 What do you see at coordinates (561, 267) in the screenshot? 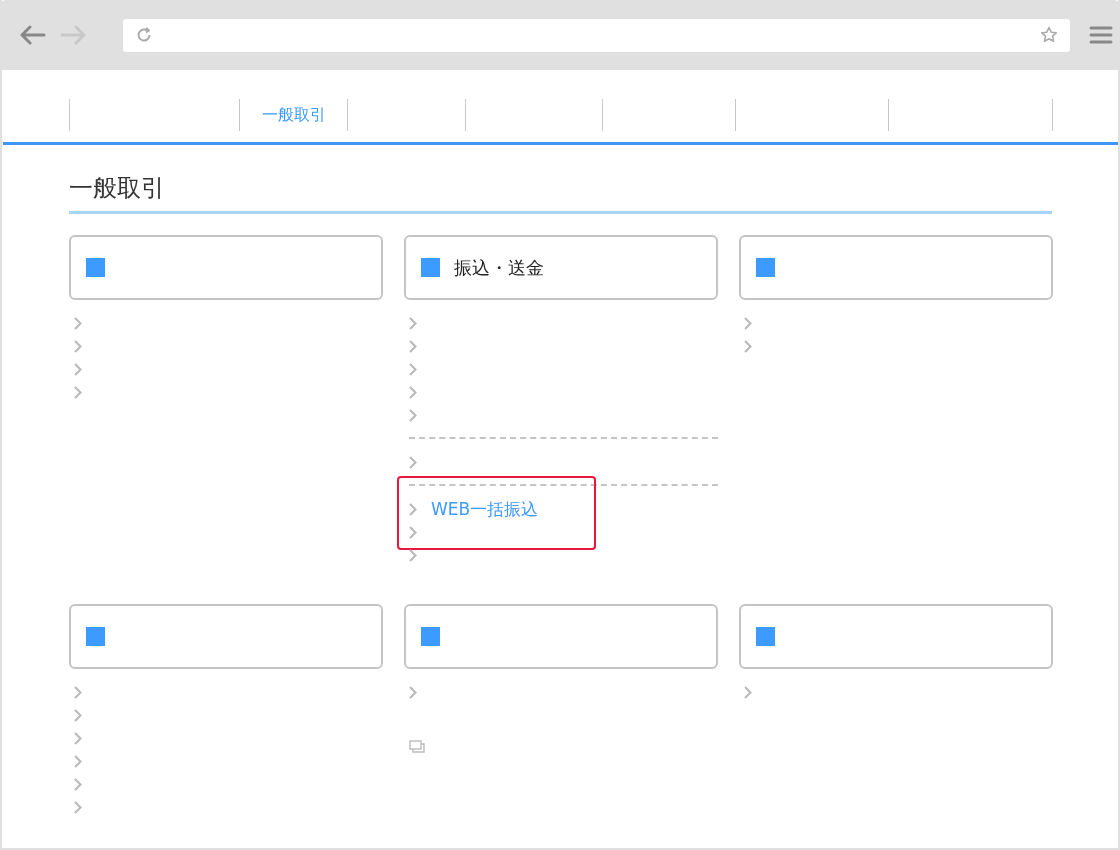
I see `category-card: 振込・送金` at bounding box center [561, 267].